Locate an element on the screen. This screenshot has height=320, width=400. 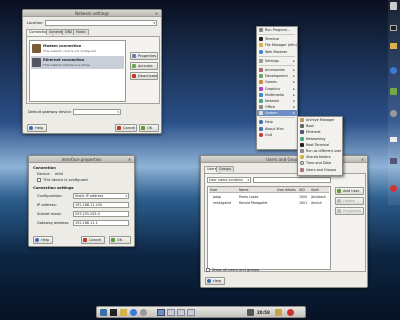
menu-label: System is located at coordinates (271, 113).